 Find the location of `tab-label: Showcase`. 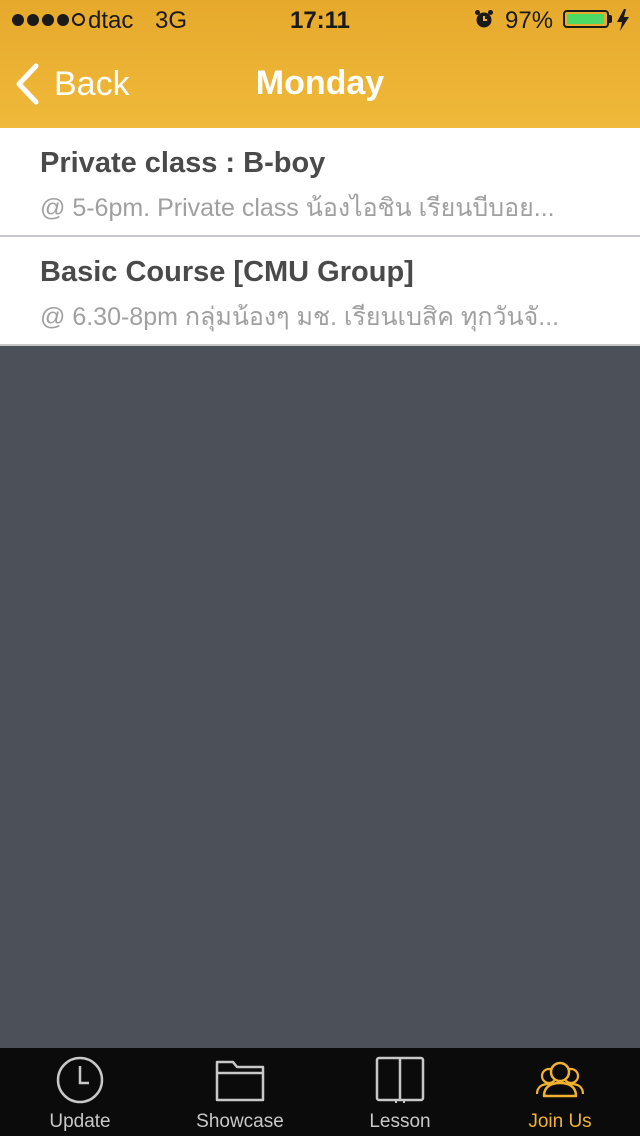

tab-label: Showcase is located at coordinates (240, 1121).